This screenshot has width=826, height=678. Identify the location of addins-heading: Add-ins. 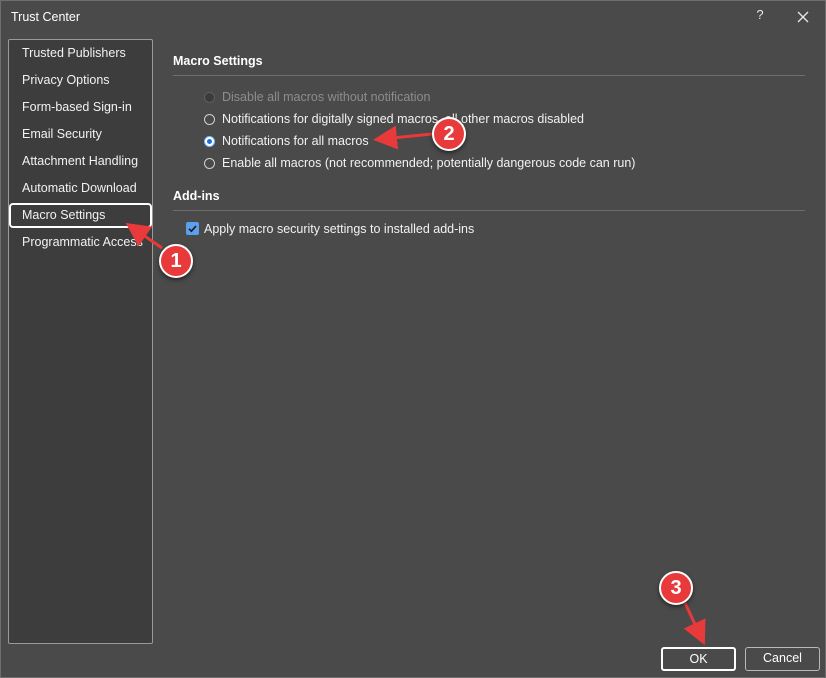
(196, 196).